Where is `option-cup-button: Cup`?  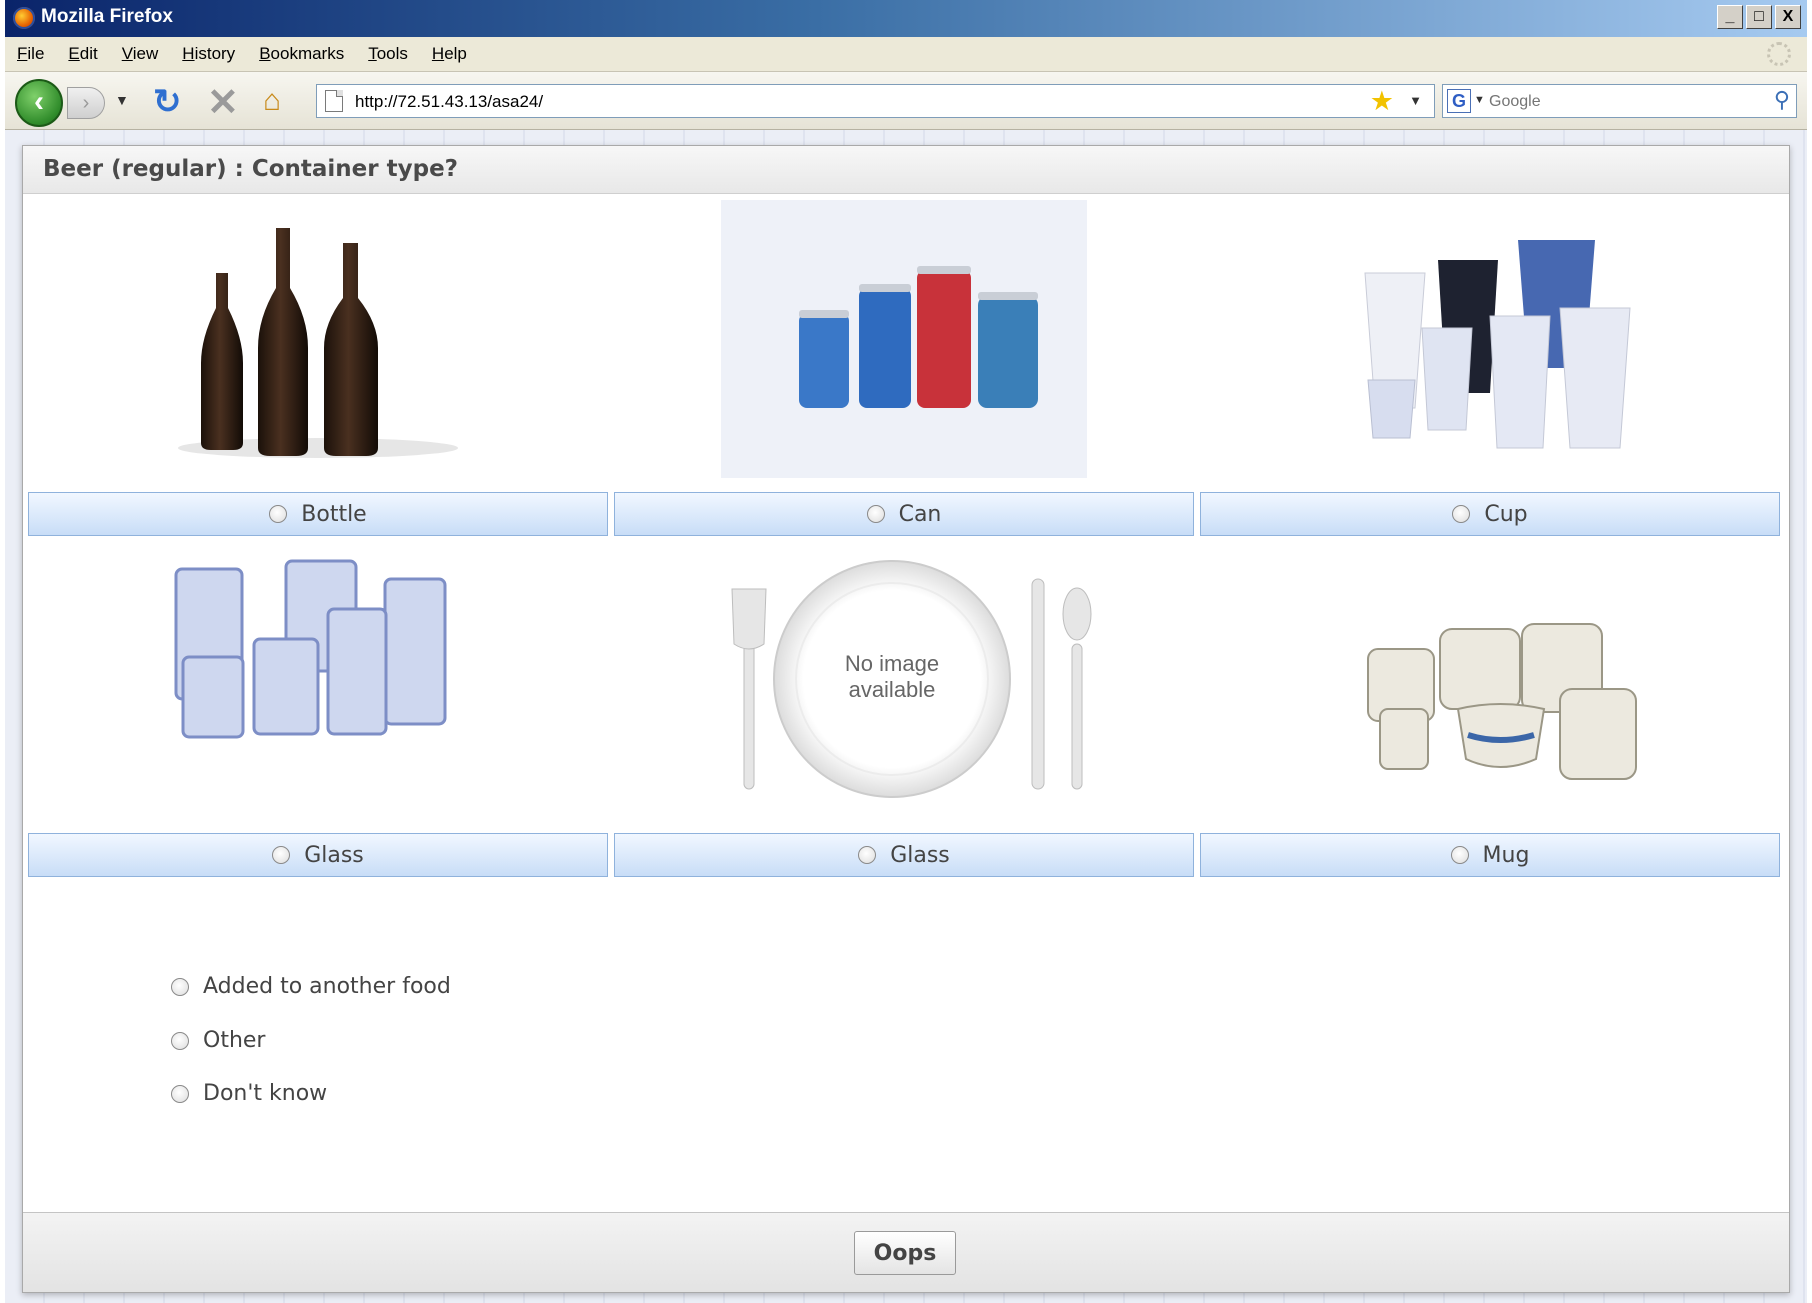
option-cup-button: Cup is located at coordinates (1490, 514).